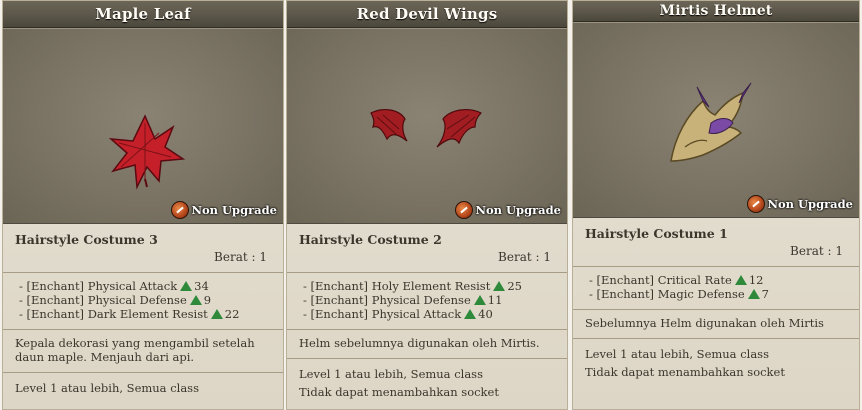 The image size is (862, 410). I want to click on stat-row: - [Enchant] Physical Defense 9, so click(145, 300).